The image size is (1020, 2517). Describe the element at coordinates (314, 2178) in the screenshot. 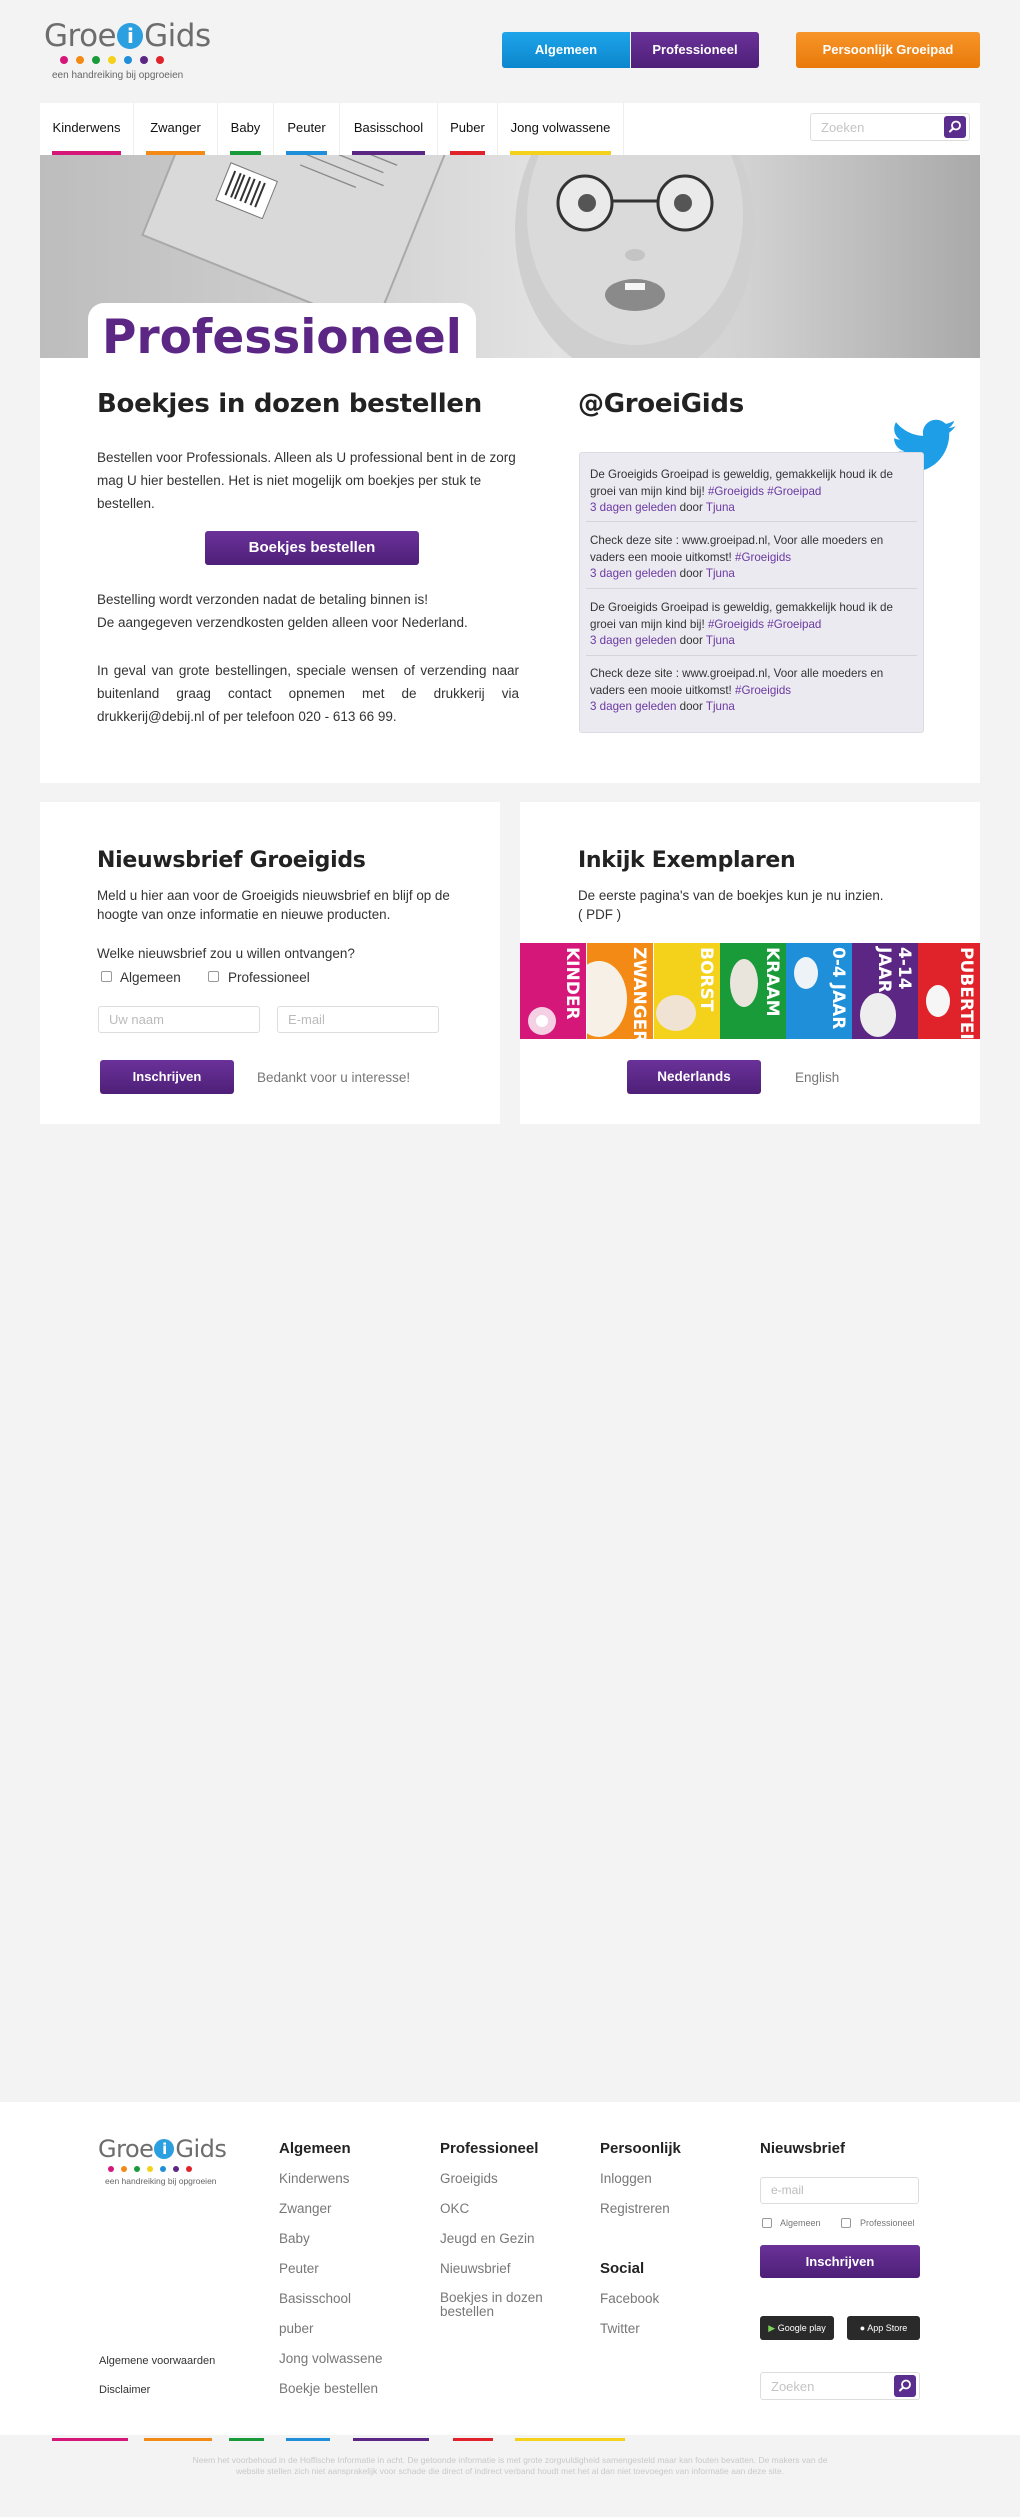

I see `footer-link: Kinderwens` at that location.